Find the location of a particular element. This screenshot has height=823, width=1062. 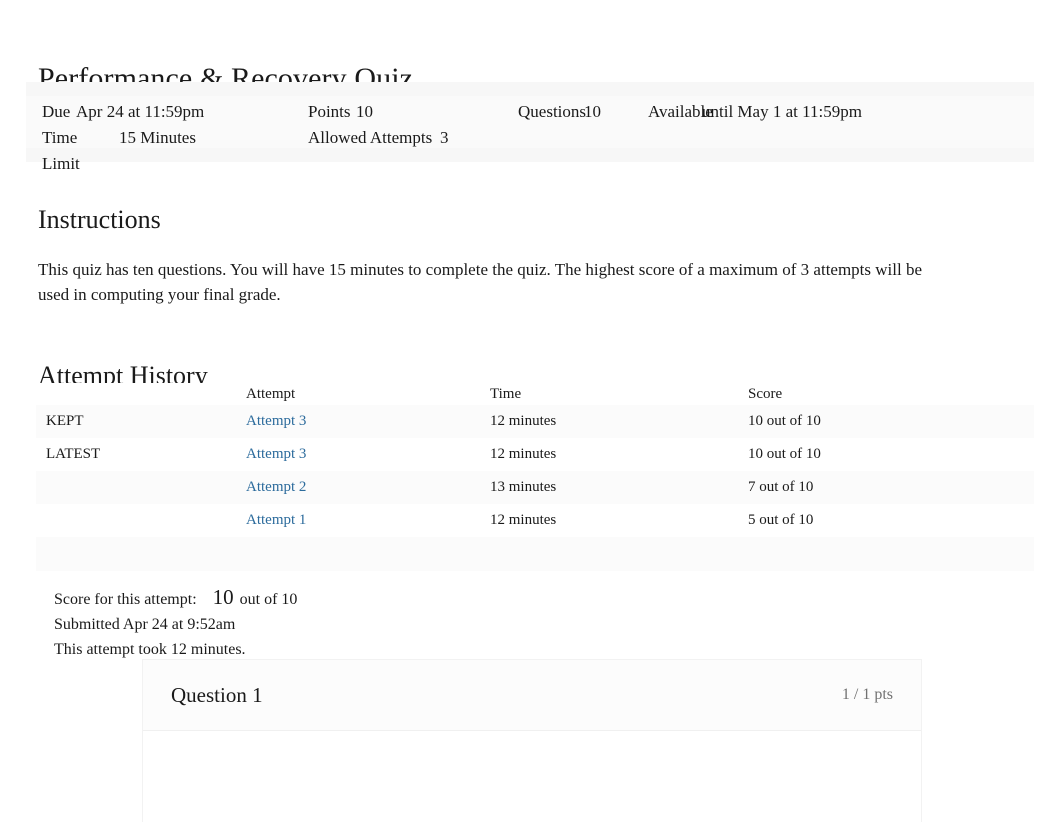

quiz-details-band-top-edge is located at coordinates (530, 89).